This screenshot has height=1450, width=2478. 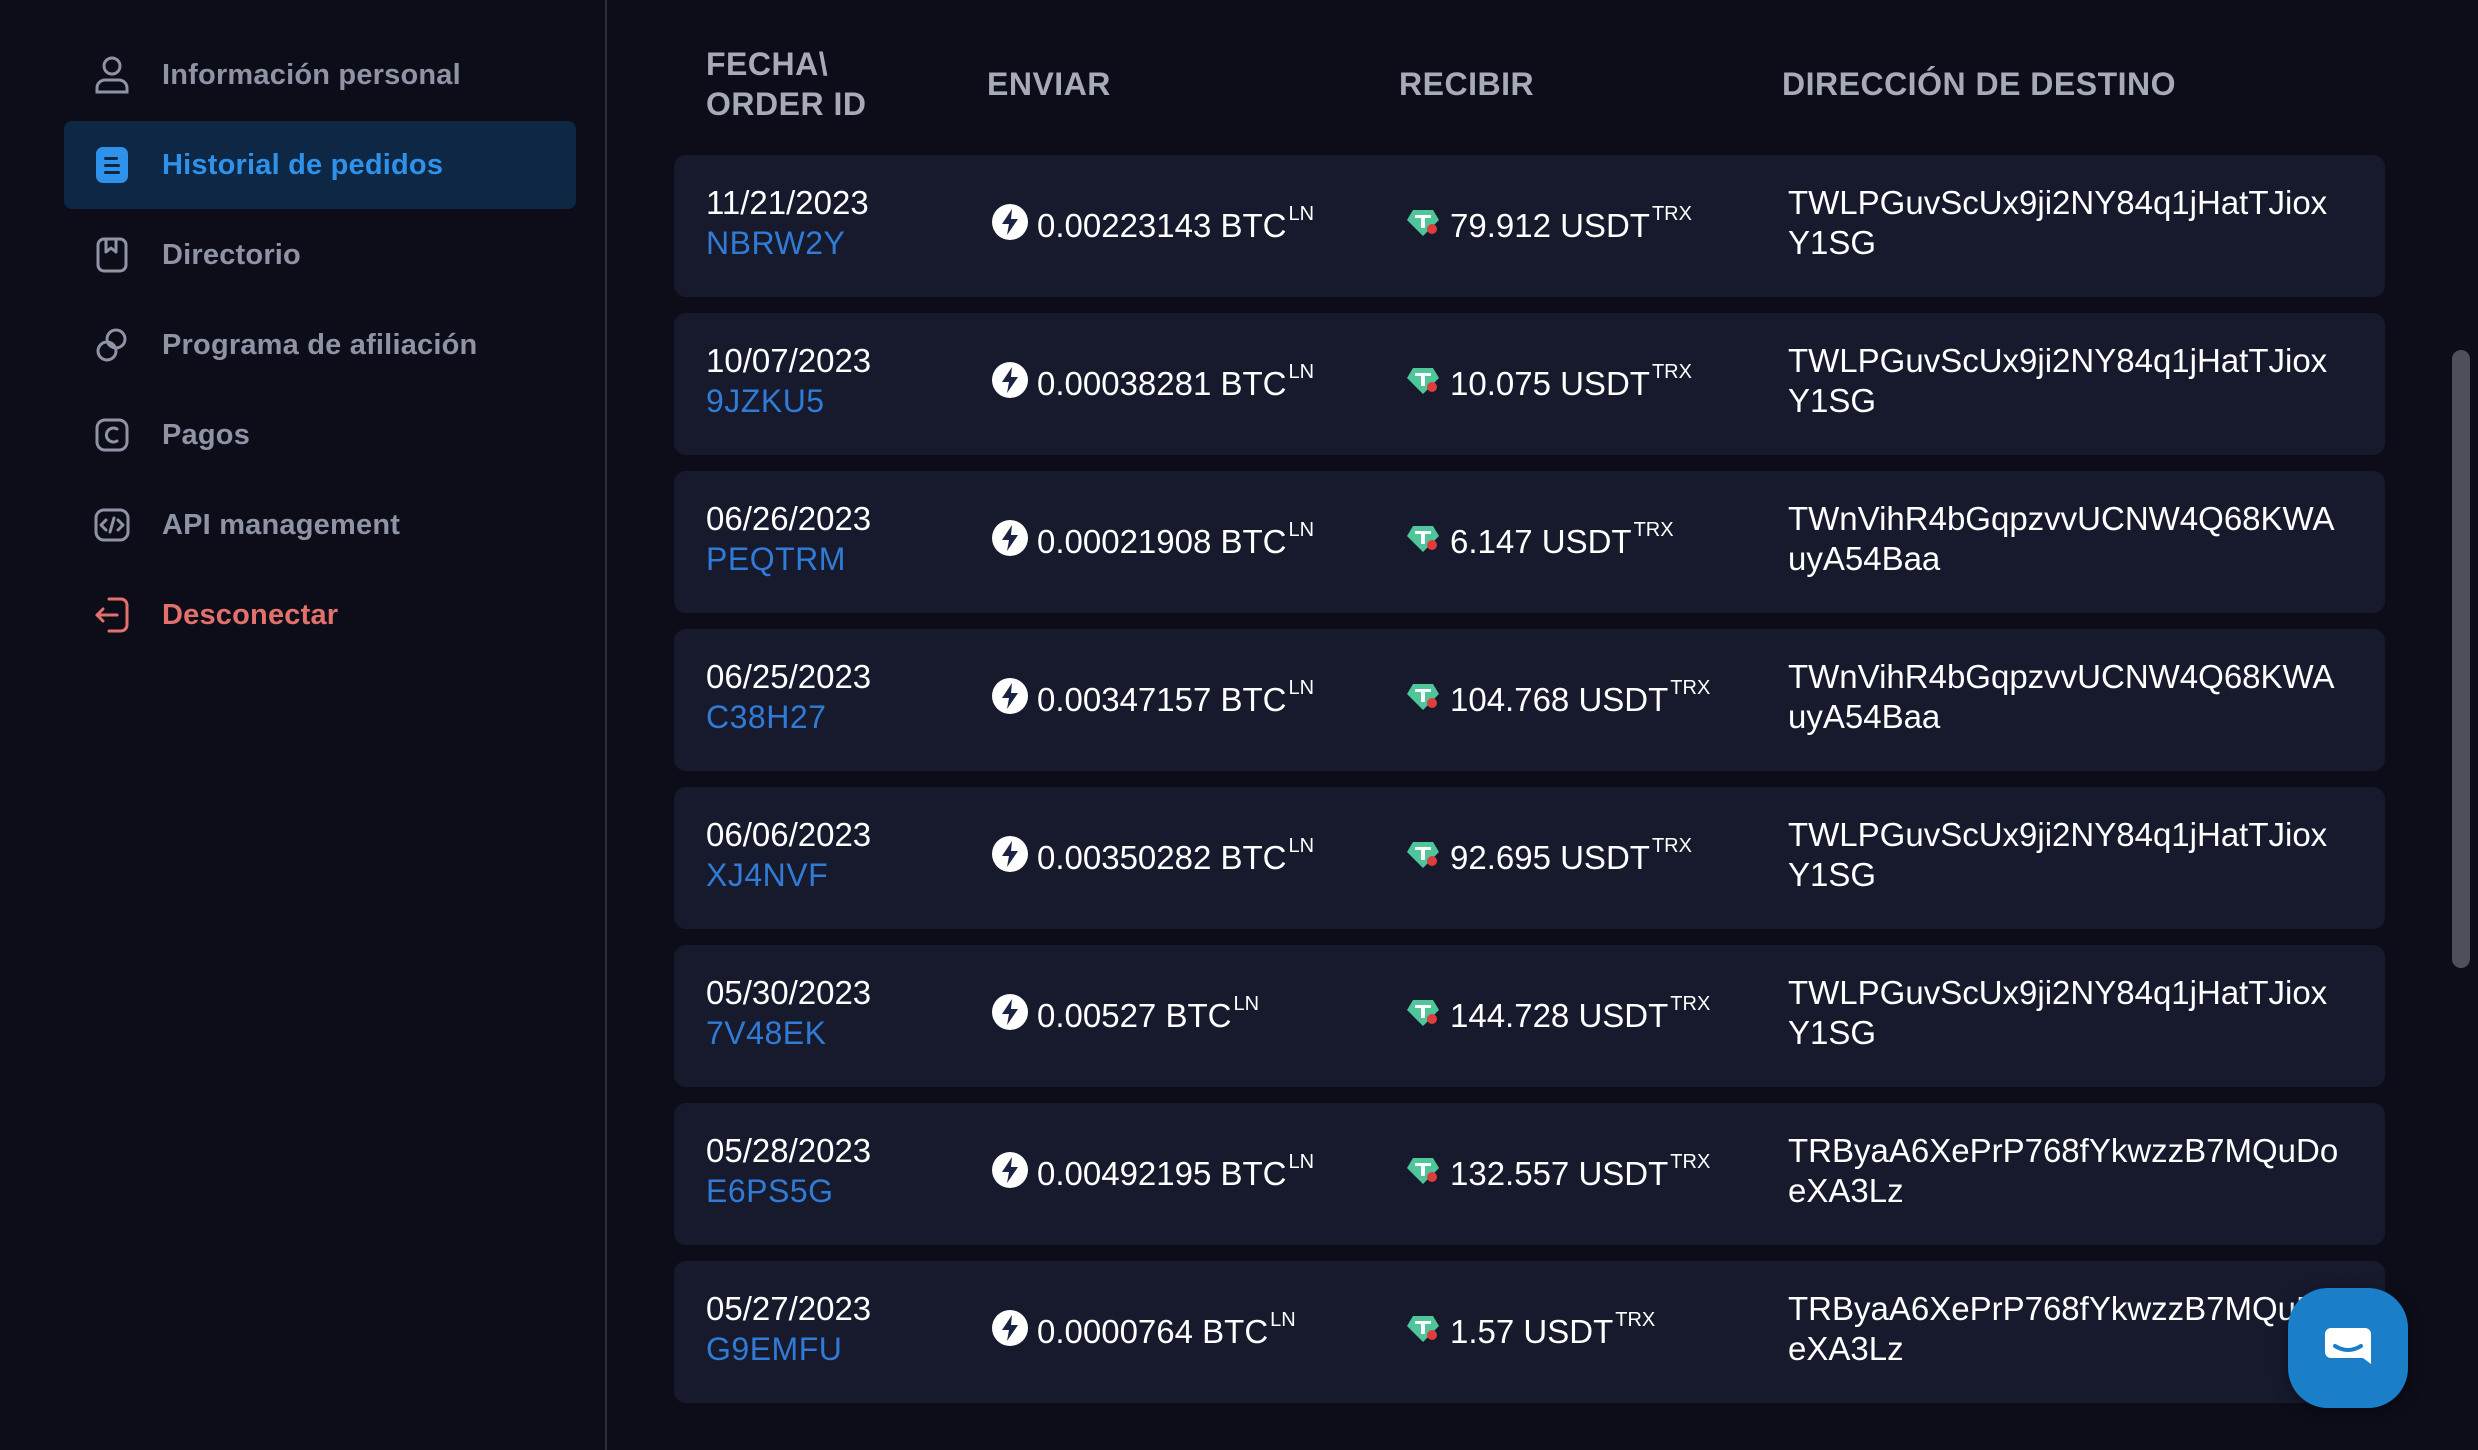 I want to click on date-order-cell: 05/28/2023 E6PS5G, so click(x=788, y=1171).